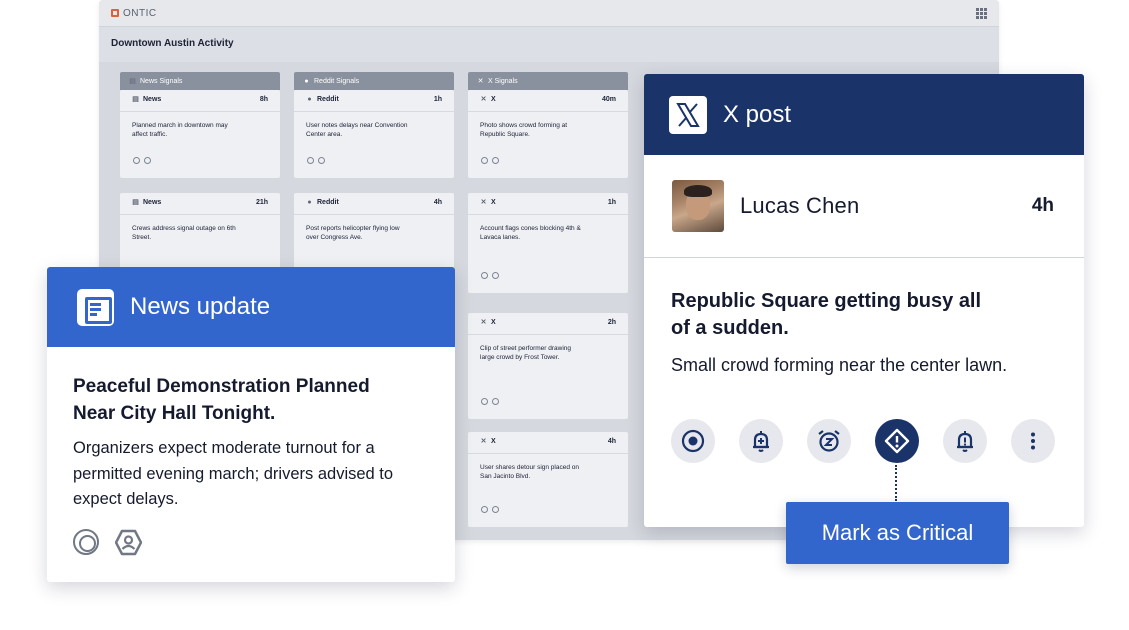 The width and height of the screenshot is (1129, 630). What do you see at coordinates (896, 483) in the screenshot?
I see `tooltip-connector` at bounding box center [896, 483].